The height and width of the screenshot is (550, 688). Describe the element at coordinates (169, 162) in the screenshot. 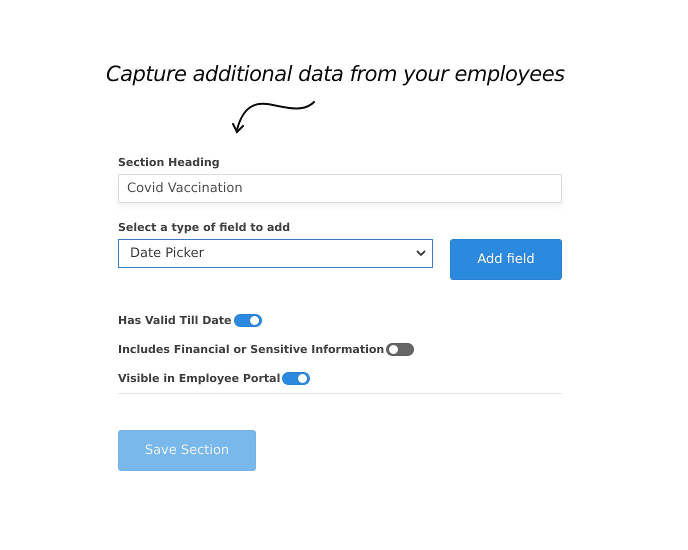

I see `field-label: Section Heading` at that location.